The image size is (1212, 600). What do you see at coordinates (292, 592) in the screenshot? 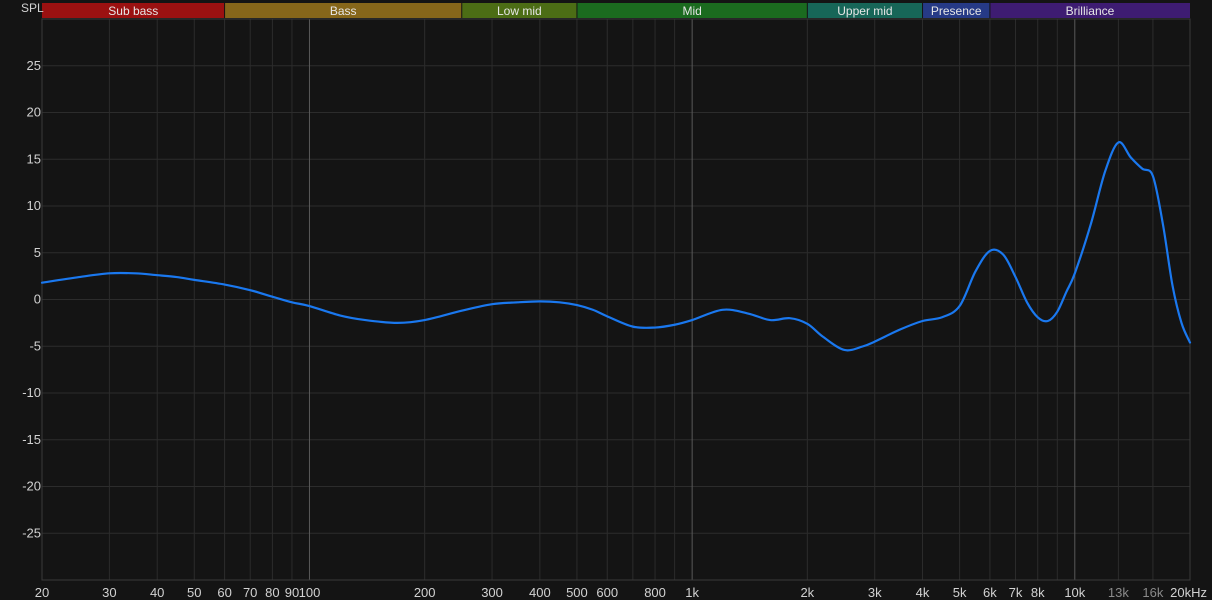
I see `x-tick-label: 90` at bounding box center [292, 592].